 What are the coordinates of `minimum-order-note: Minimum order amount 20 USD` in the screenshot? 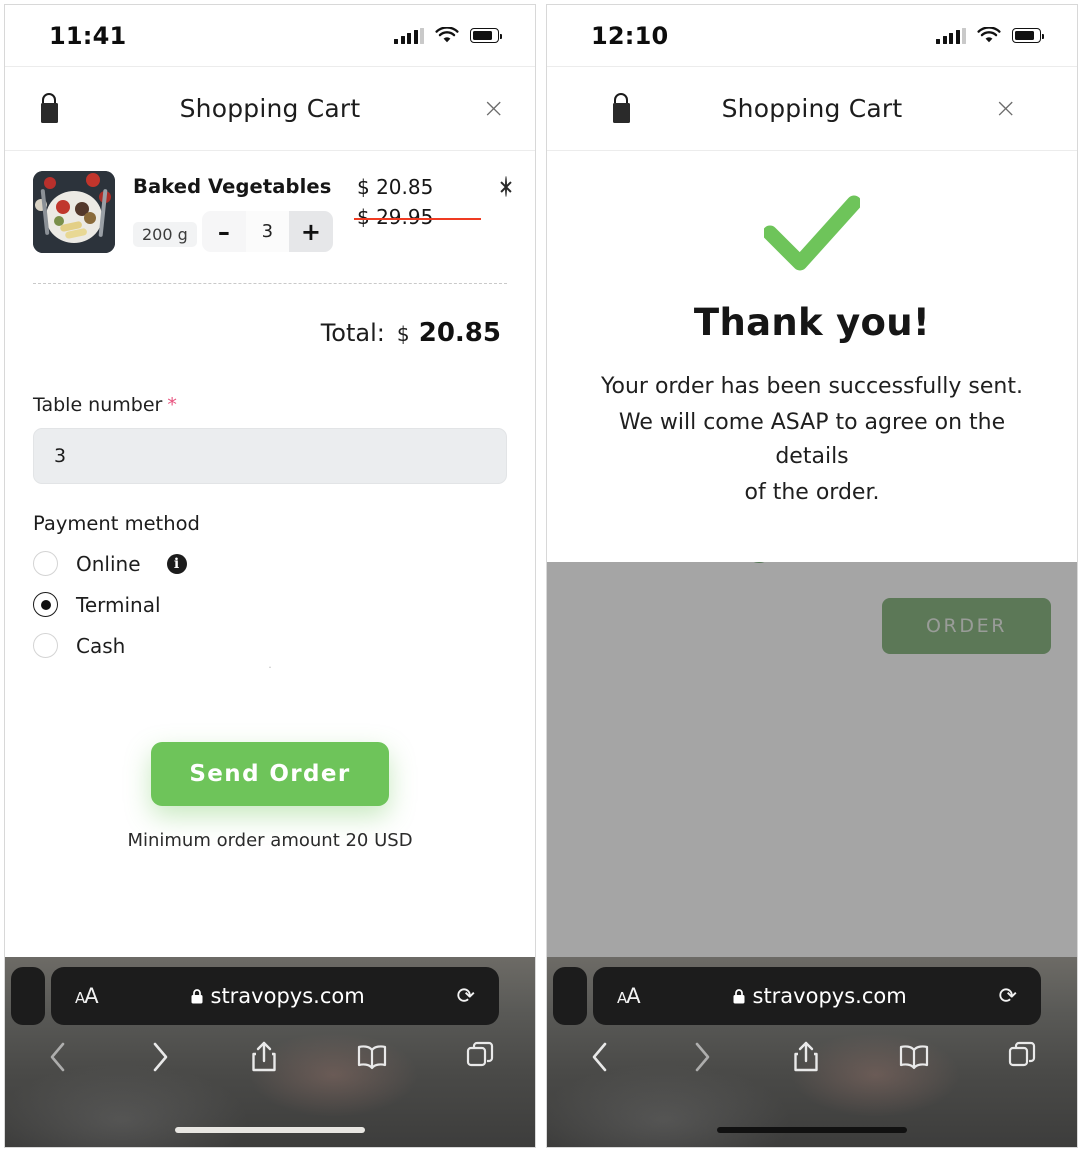 It's located at (270, 840).